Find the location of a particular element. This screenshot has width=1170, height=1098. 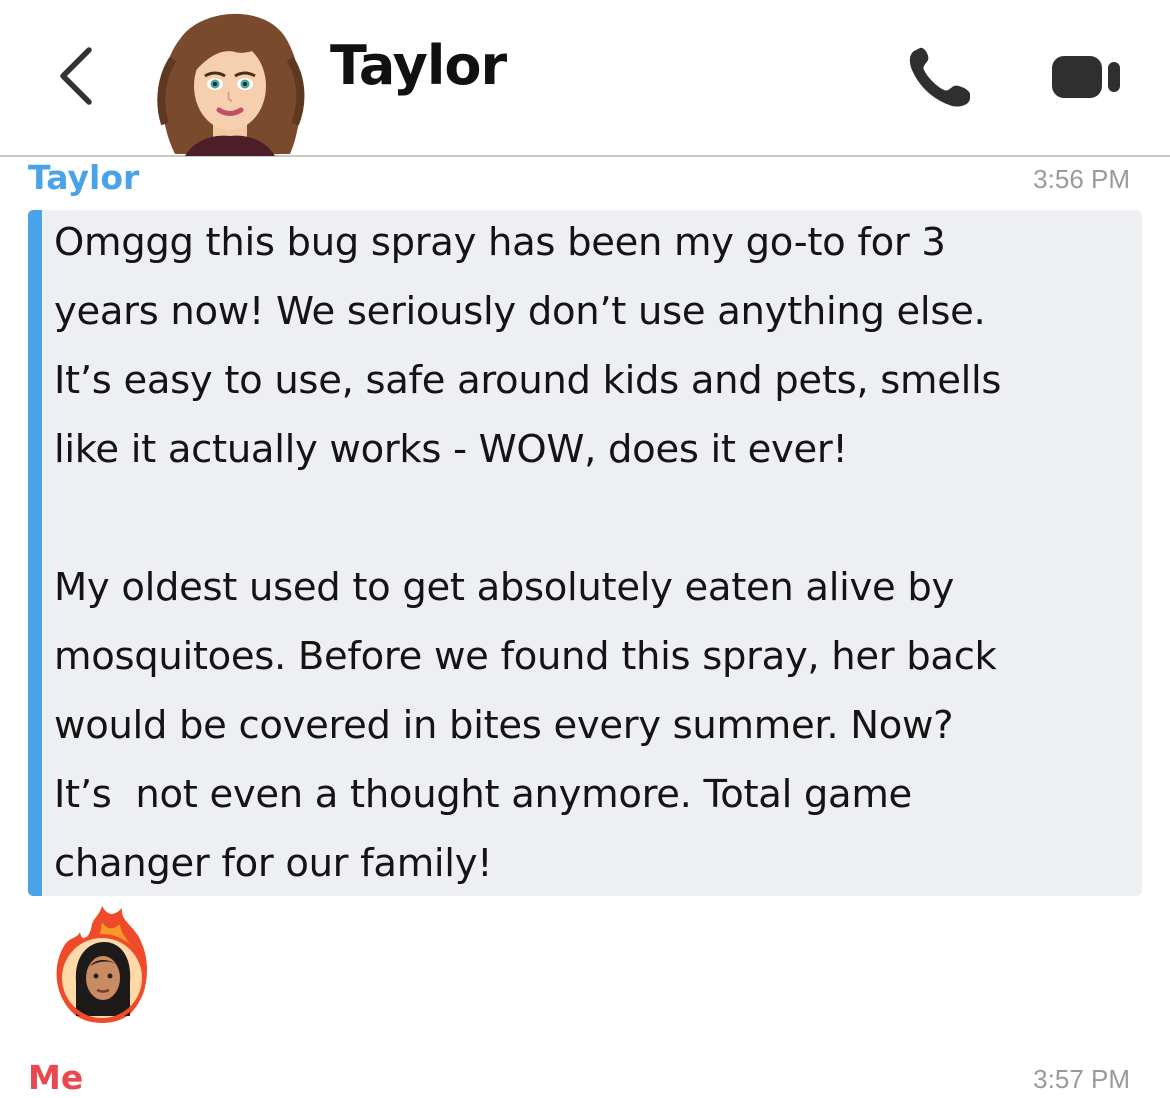

message-timestamp: 3:57 PM is located at coordinates (1081, 1079).